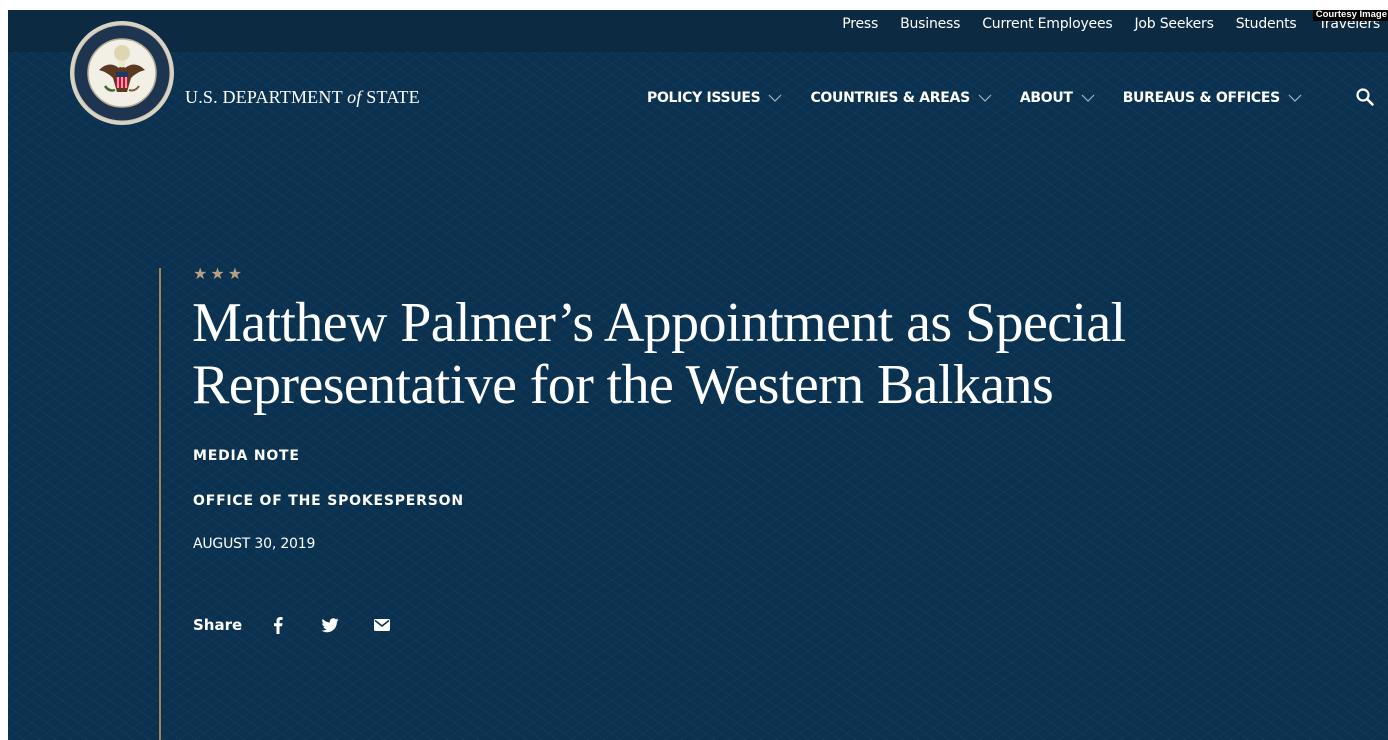  Describe the element at coordinates (1047, 24) in the screenshot. I see `utility-link-current-employees: Current Employees` at that location.